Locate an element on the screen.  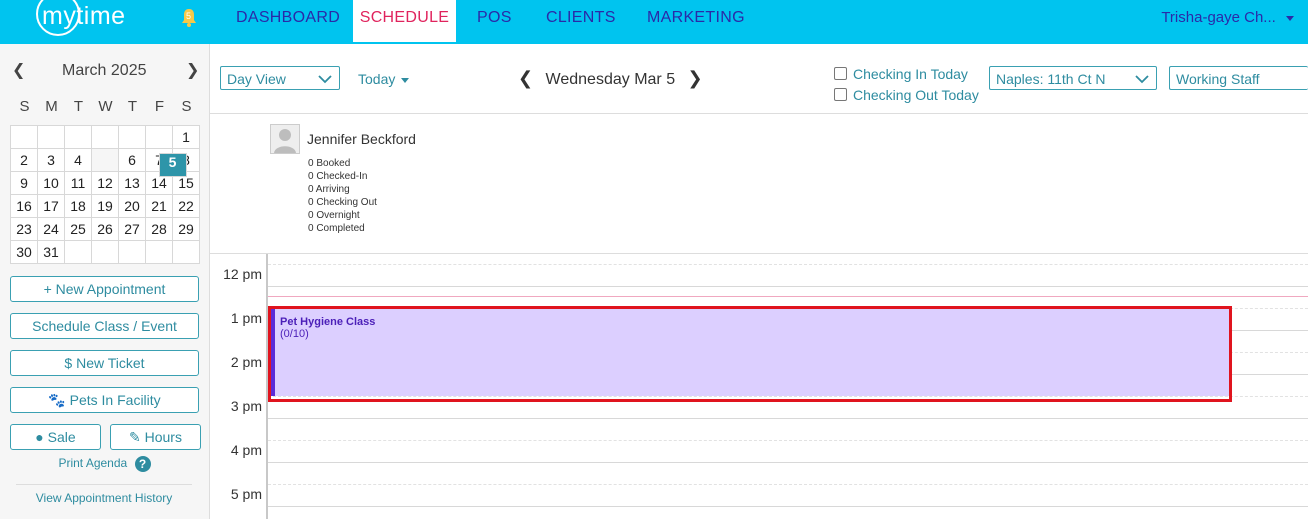
nav-schedule: SCHEDULE is located at coordinates (404, 21).